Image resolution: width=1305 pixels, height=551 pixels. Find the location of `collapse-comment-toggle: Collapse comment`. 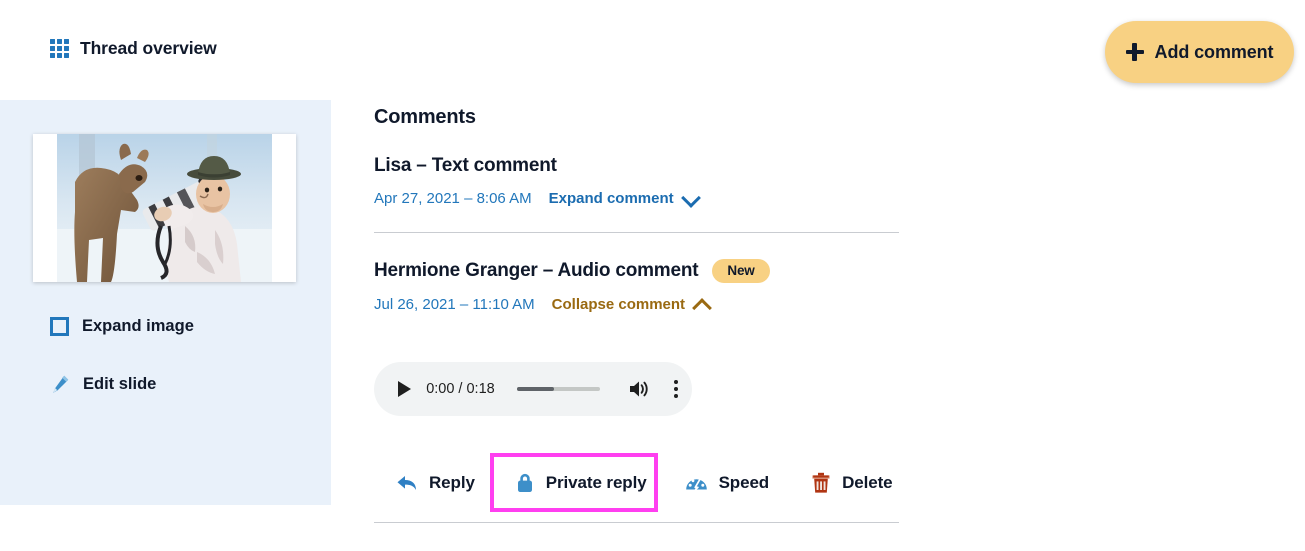

collapse-comment-toggle: Collapse comment is located at coordinates (630, 304).